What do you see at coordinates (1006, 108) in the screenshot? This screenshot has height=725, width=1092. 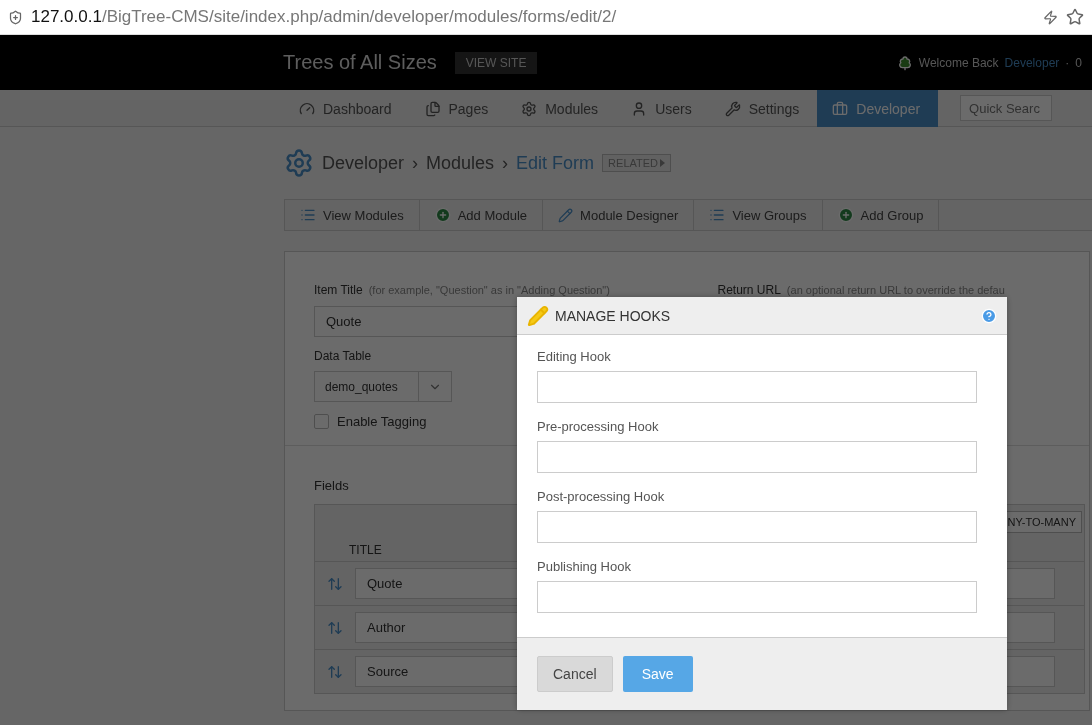 I see `search-field: Quick Searc` at bounding box center [1006, 108].